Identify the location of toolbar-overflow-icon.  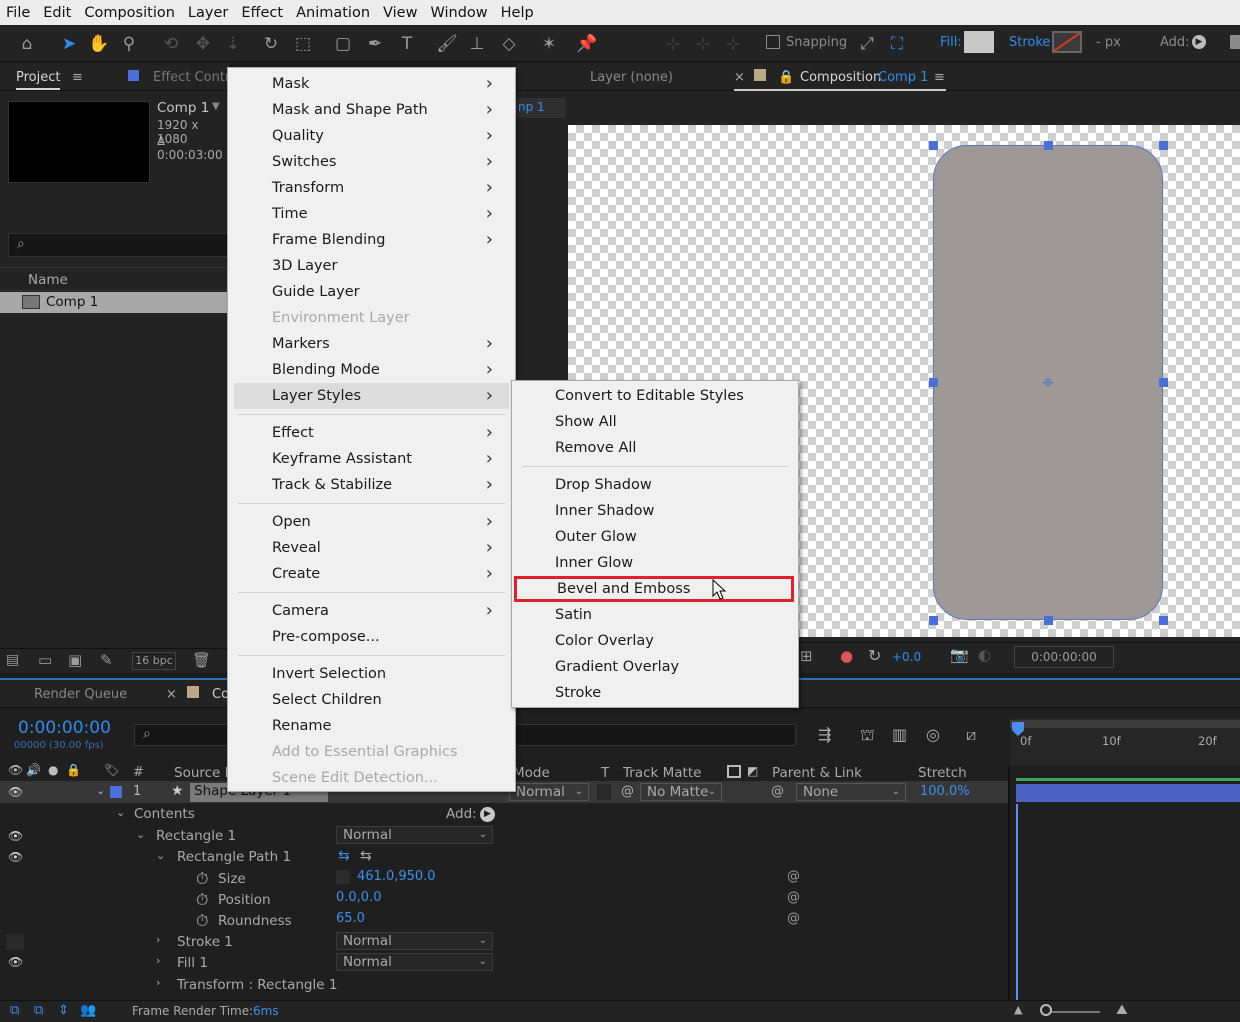
(1235, 42).